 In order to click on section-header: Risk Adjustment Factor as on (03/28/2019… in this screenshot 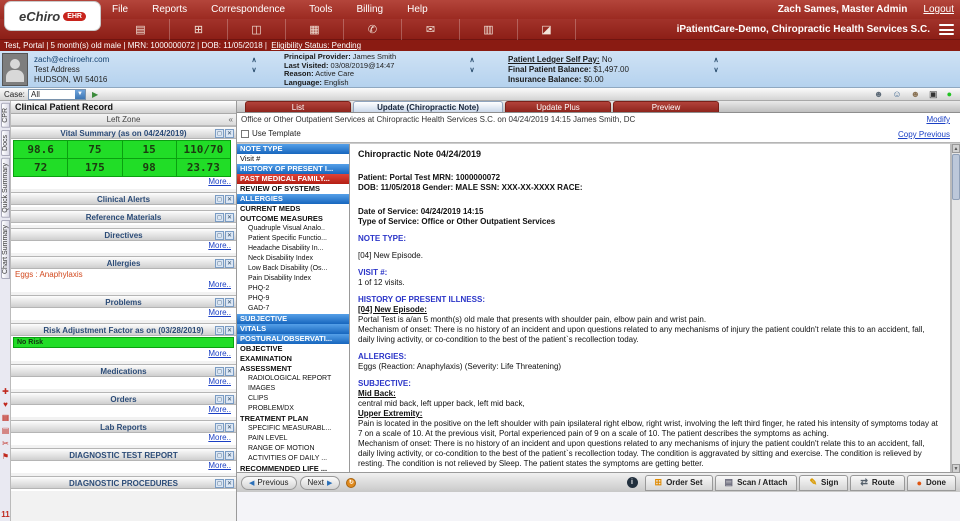, I will do `click(123, 329)`.